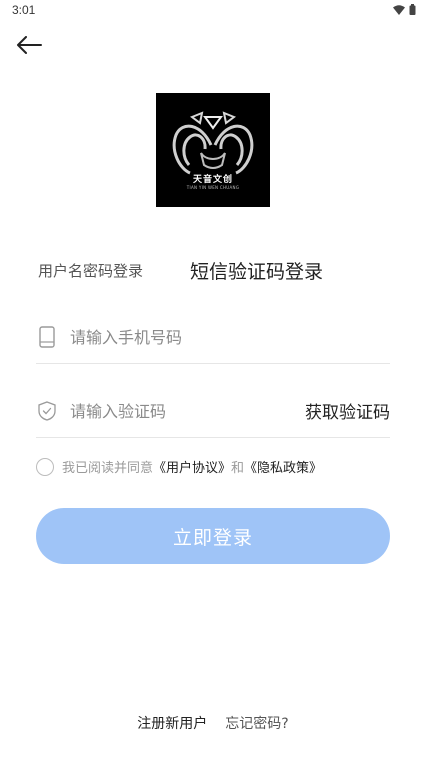  Describe the element at coordinates (256, 723) in the screenshot. I see `forgot-password-link: 忘记密码?` at that location.